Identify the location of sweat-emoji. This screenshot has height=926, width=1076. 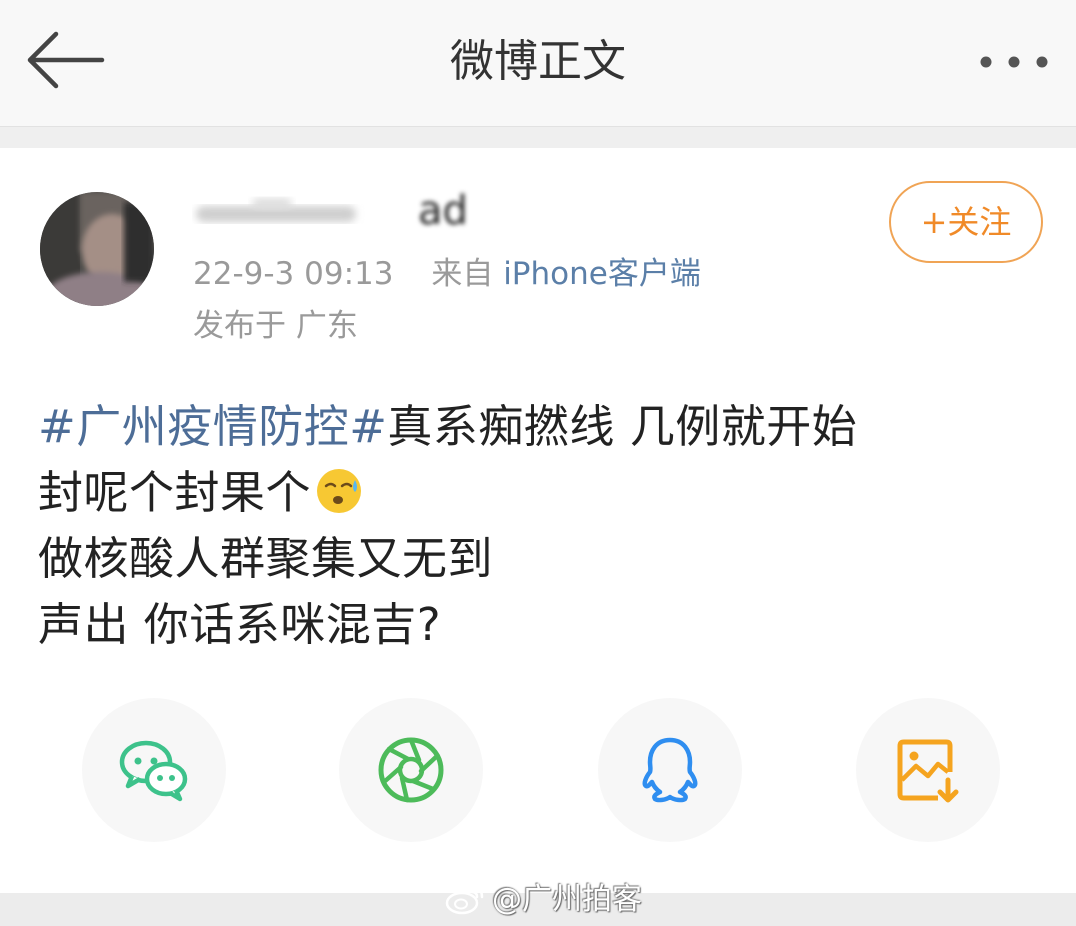
(339, 490).